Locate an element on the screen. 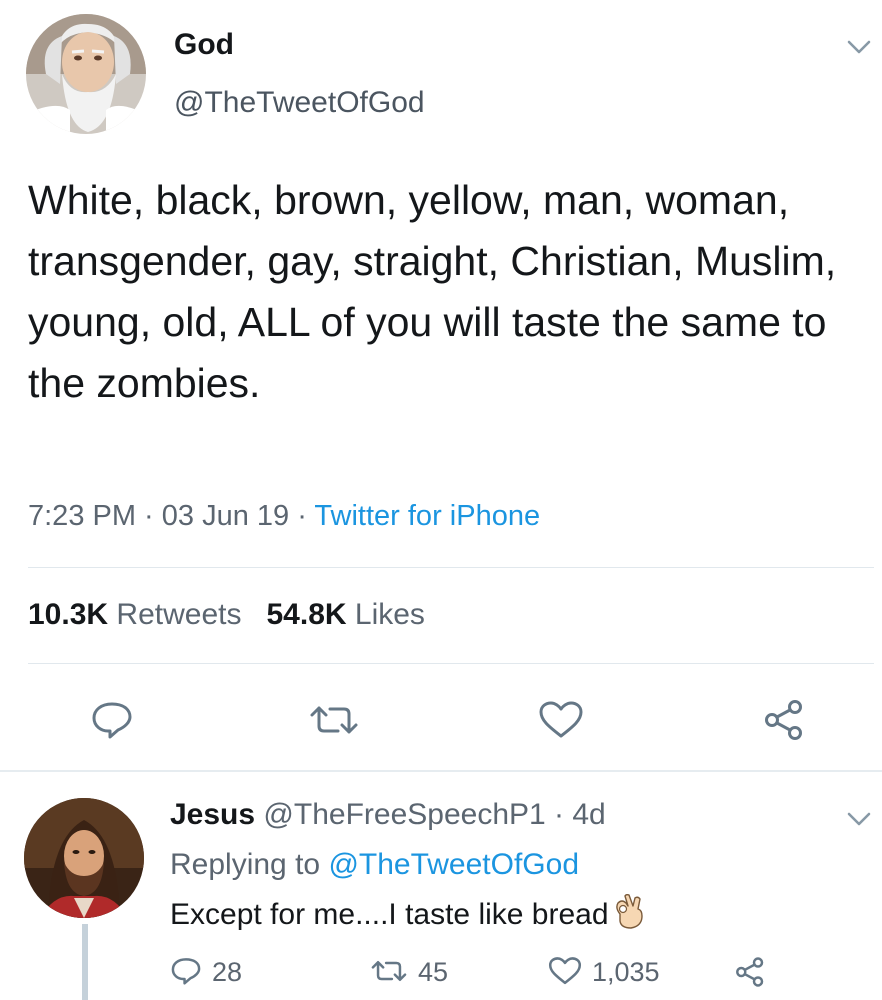 The height and width of the screenshot is (1000, 882). replying-mention-link: @TheTweetOfGod is located at coordinates (453, 864).